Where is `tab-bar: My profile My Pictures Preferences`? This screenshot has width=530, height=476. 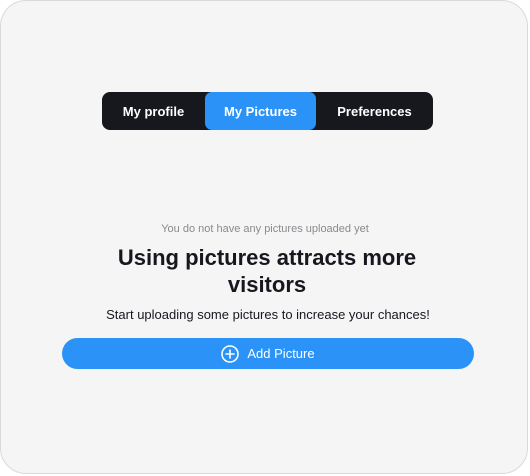 tab-bar: My profile My Pictures Preferences is located at coordinates (267, 111).